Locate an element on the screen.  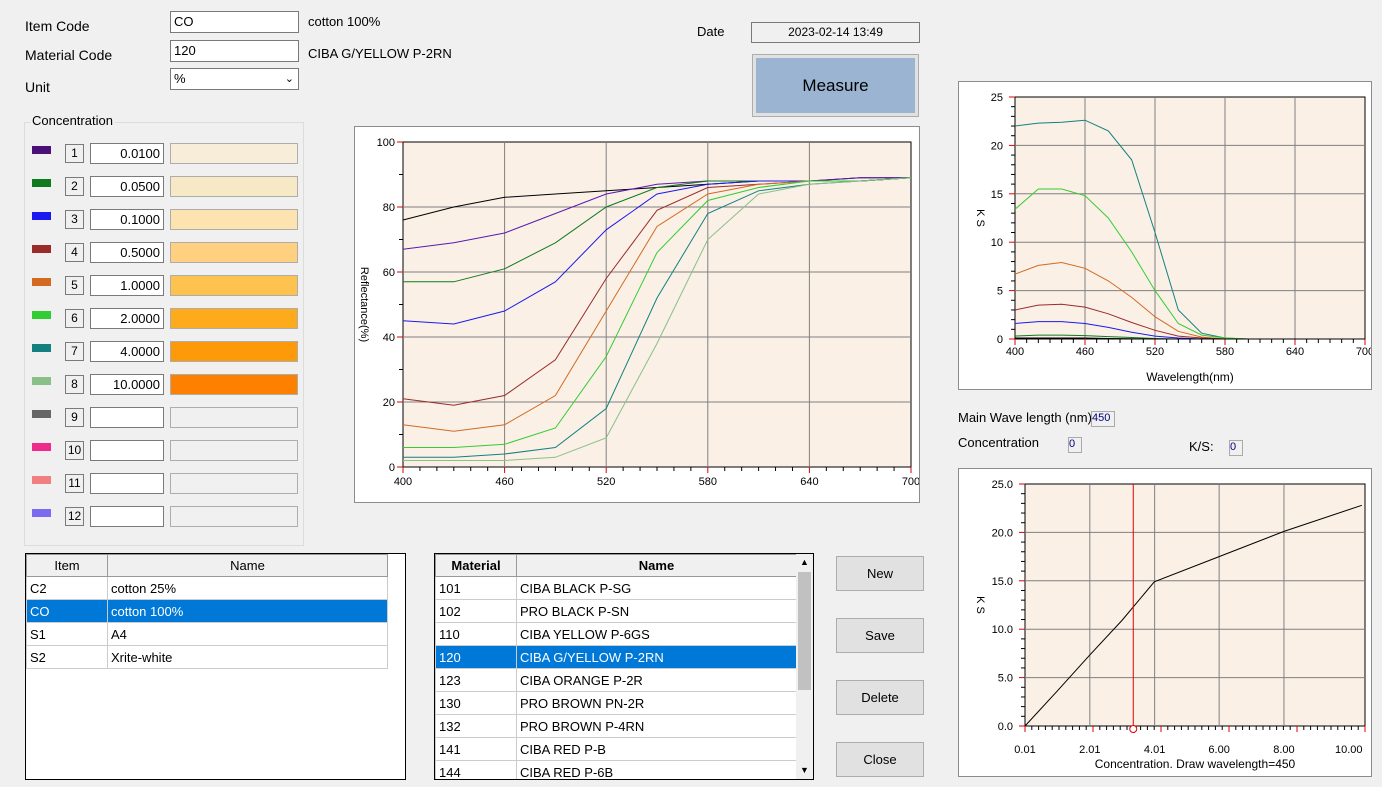
concentration-value-input: 1.0000 is located at coordinates (127, 285).